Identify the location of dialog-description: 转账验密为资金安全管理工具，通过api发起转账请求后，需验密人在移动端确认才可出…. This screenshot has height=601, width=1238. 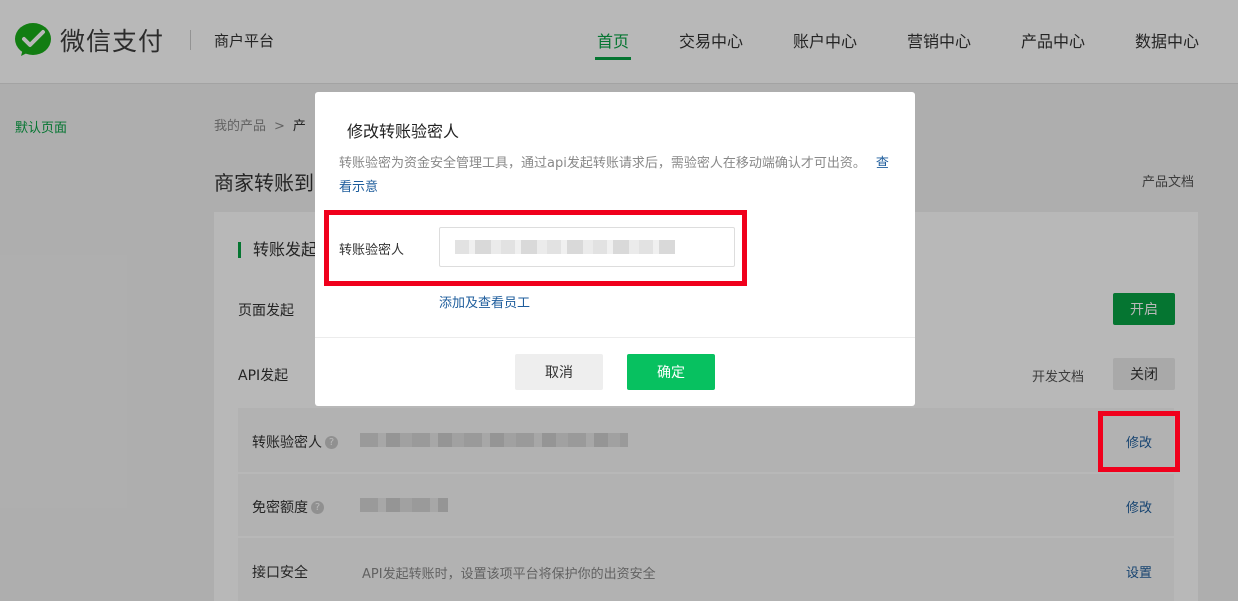
(617, 176).